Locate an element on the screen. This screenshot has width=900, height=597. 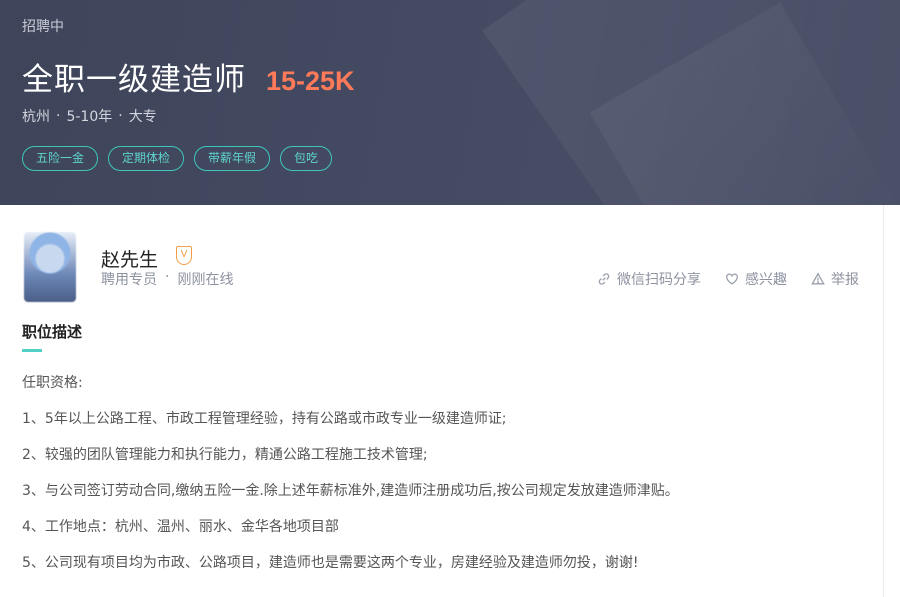
online-status: 刚刚在线 is located at coordinates (205, 280).